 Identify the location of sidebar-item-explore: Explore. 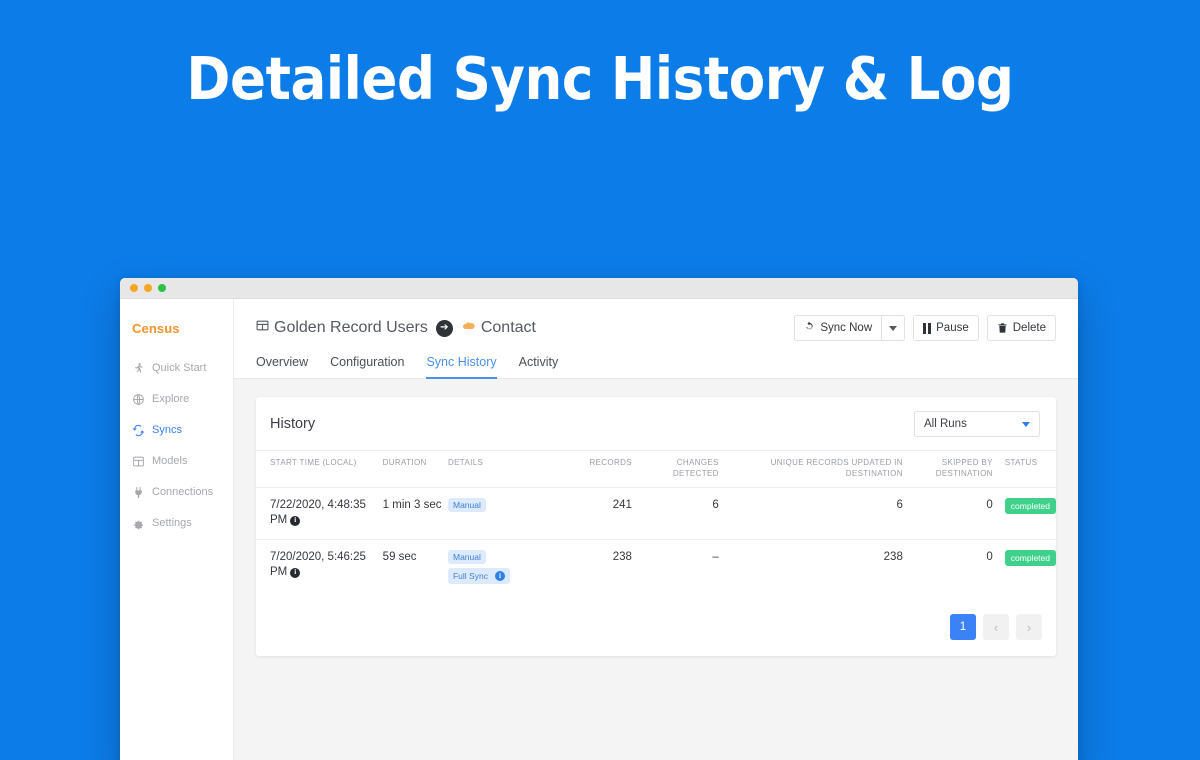
(182, 399).